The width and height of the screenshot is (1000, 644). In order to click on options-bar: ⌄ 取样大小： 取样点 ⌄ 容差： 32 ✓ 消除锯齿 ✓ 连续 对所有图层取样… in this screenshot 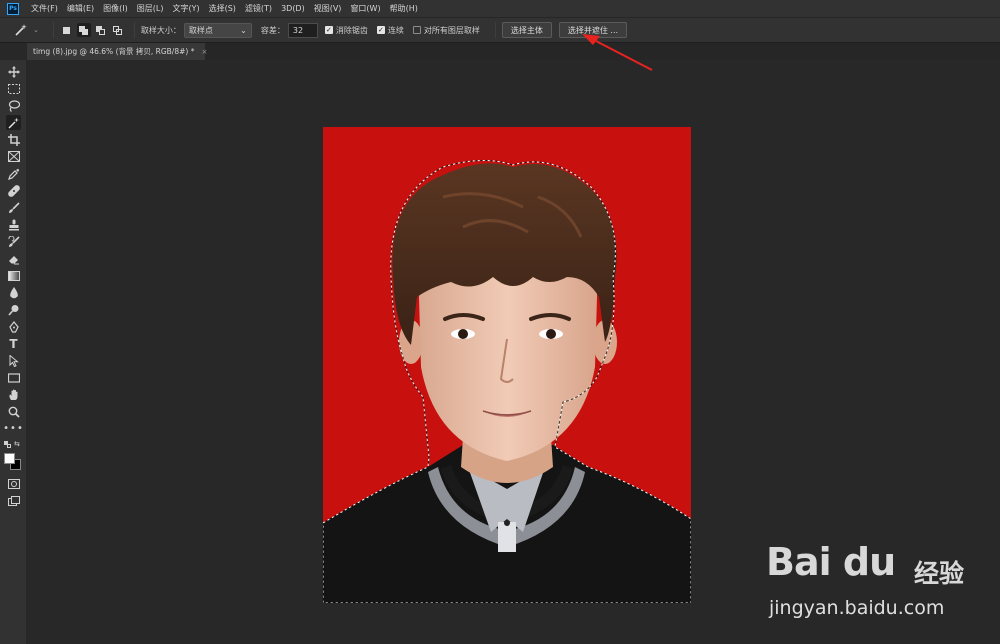, I will do `click(500, 30)`.